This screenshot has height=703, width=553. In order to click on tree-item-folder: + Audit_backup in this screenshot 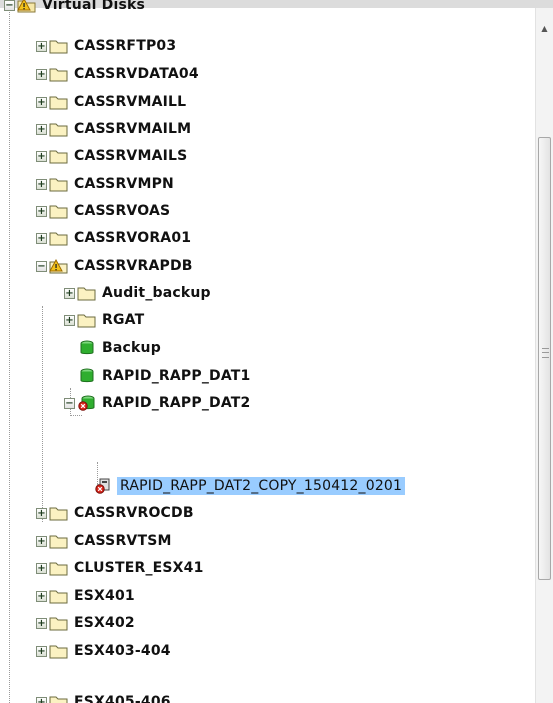, I will do `click(138, 293)`.